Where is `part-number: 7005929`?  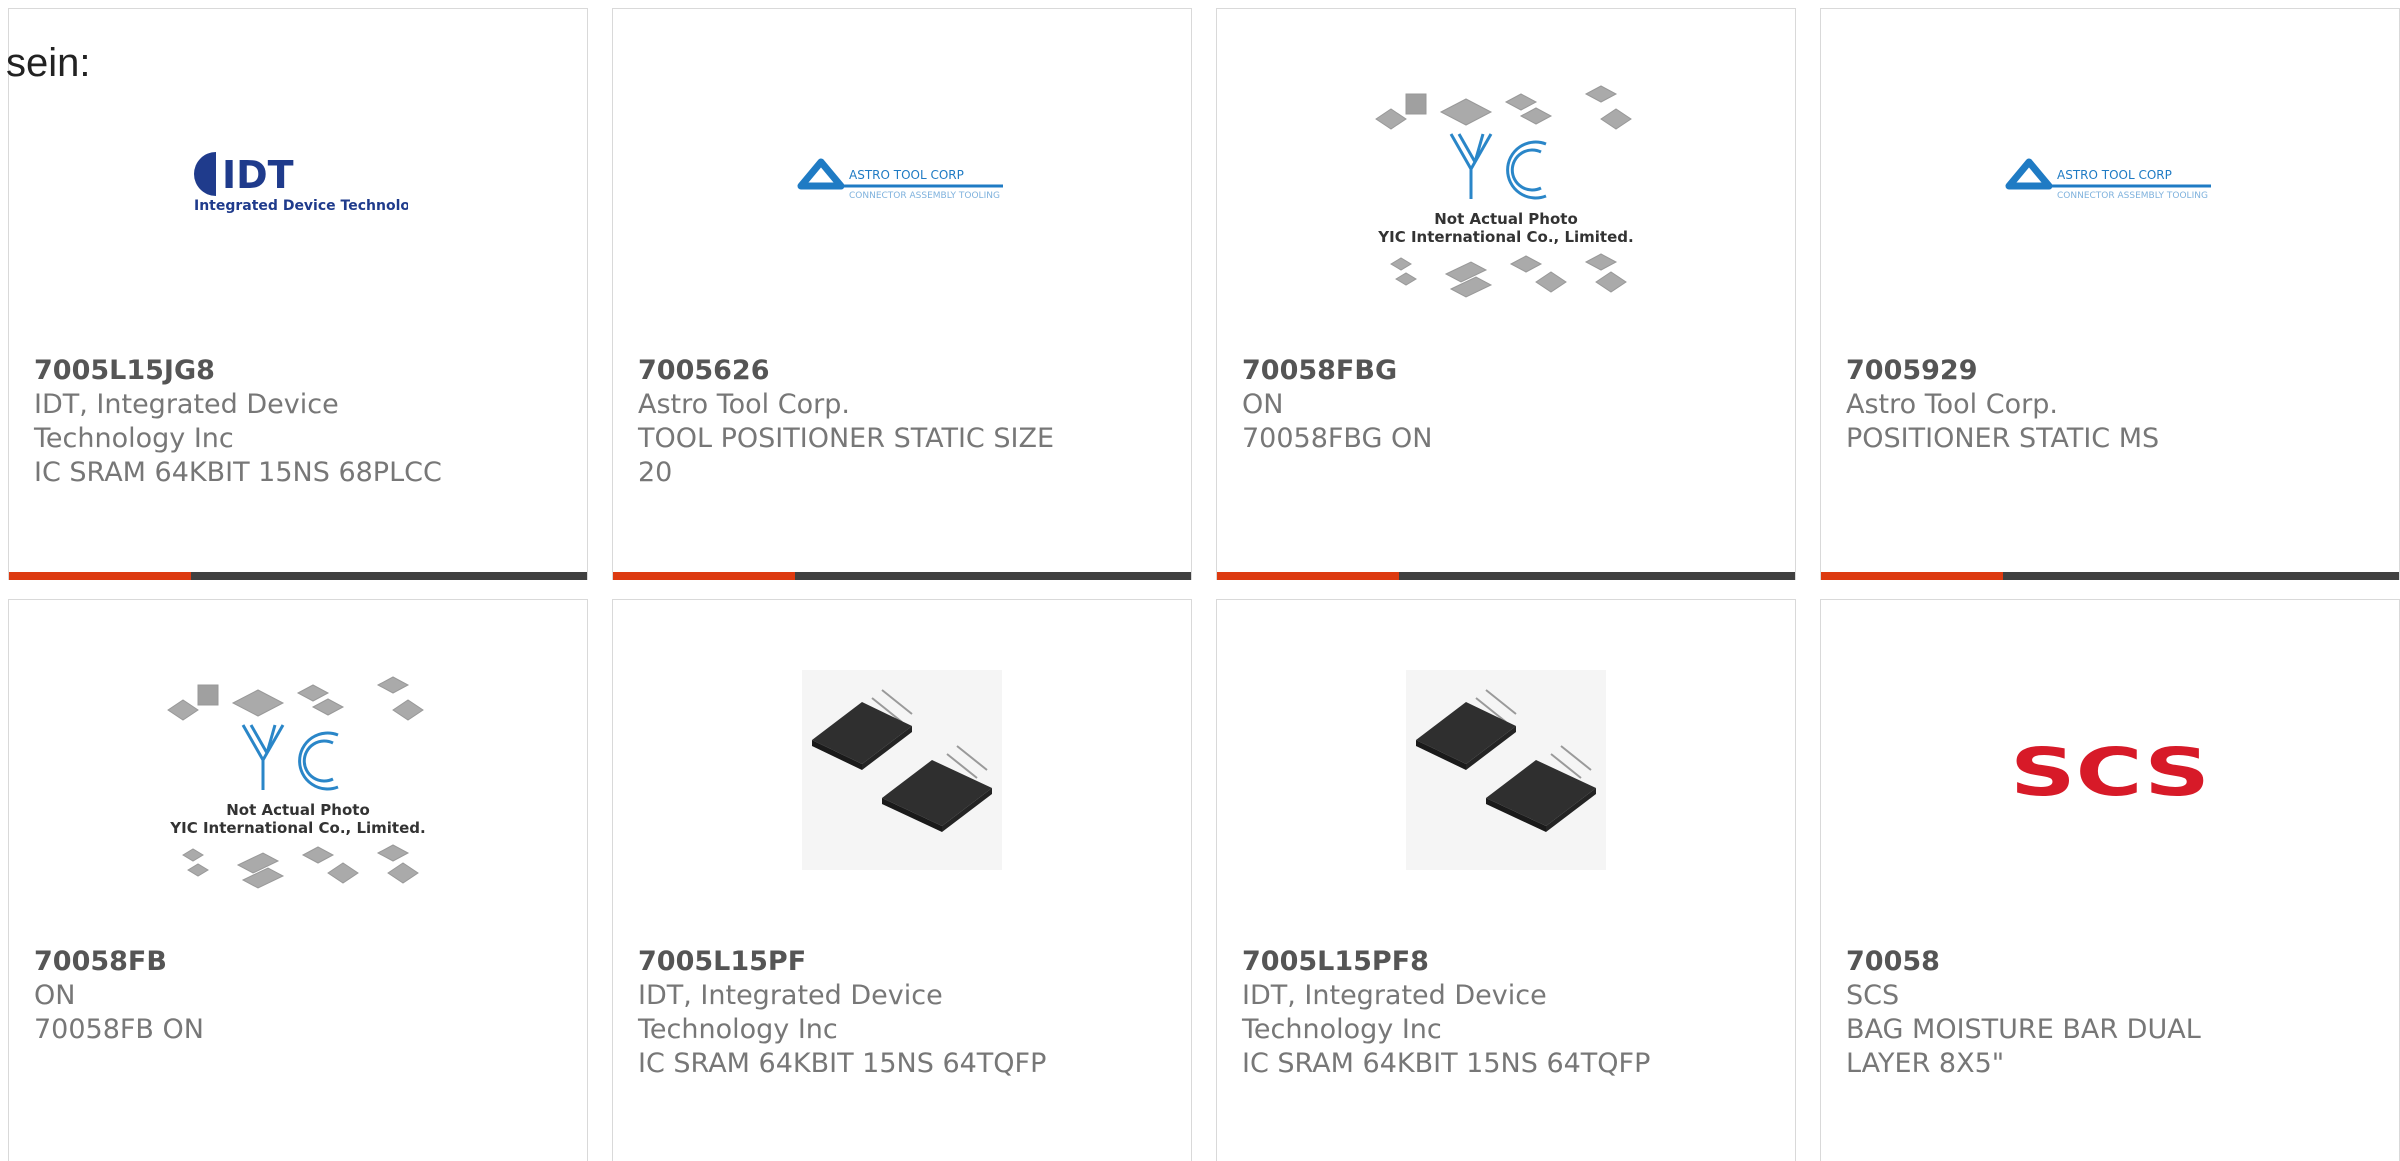 part-number: 7005929 is located at coordinates (2056, 371).